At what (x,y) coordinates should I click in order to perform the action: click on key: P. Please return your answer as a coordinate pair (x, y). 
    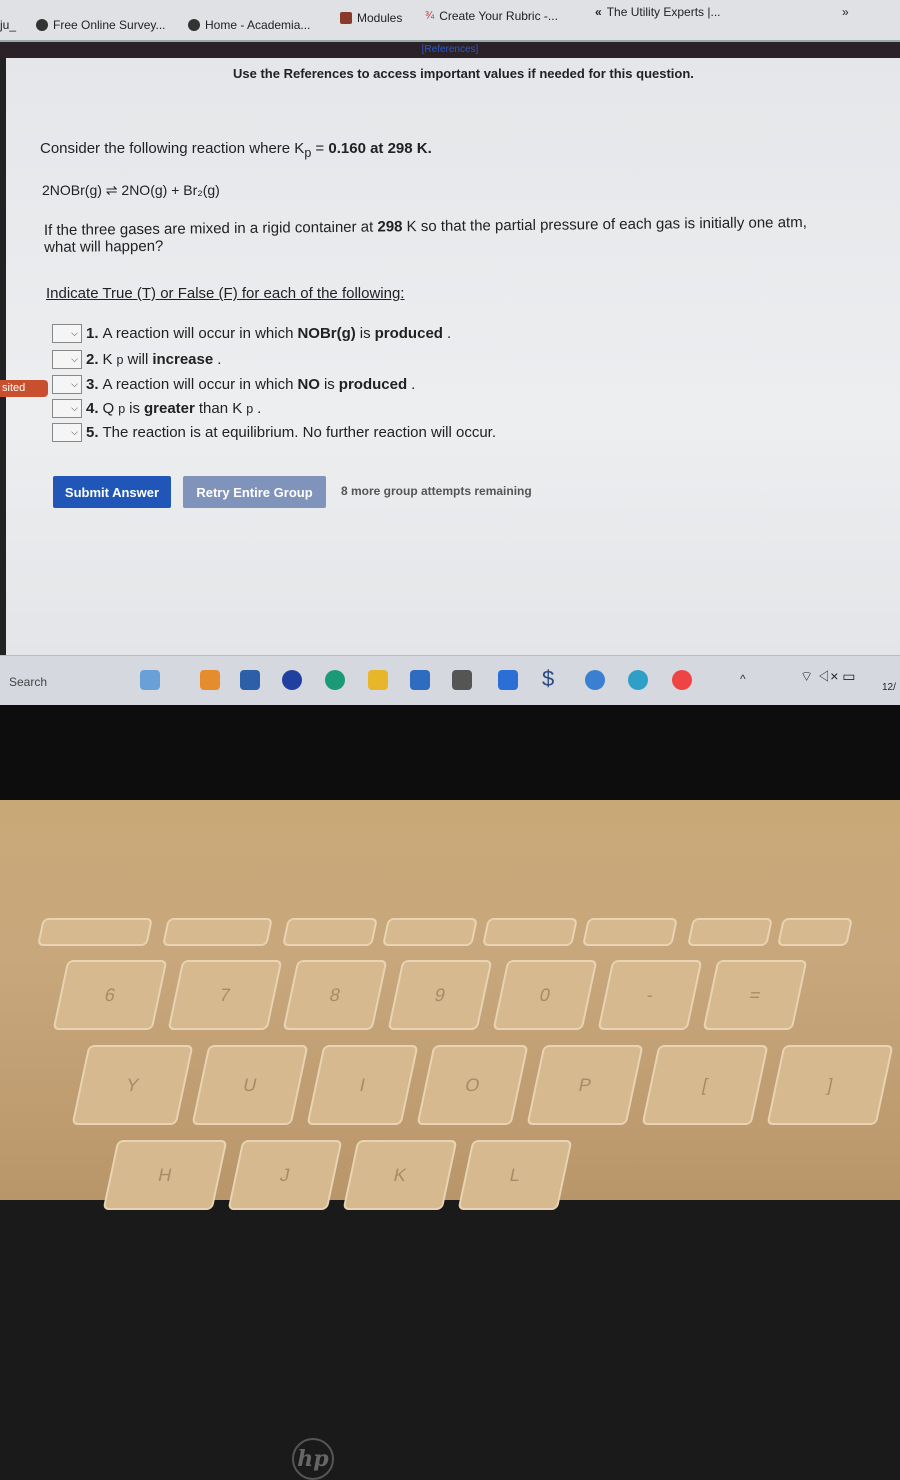
    Looking at the image, I should click on (585, 1085).